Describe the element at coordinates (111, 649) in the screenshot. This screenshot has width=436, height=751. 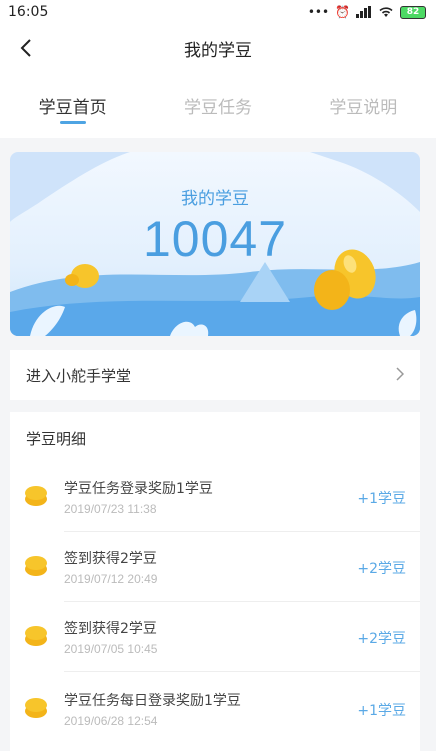
I see `record-time: 2019/07/05 10:45` at that location.